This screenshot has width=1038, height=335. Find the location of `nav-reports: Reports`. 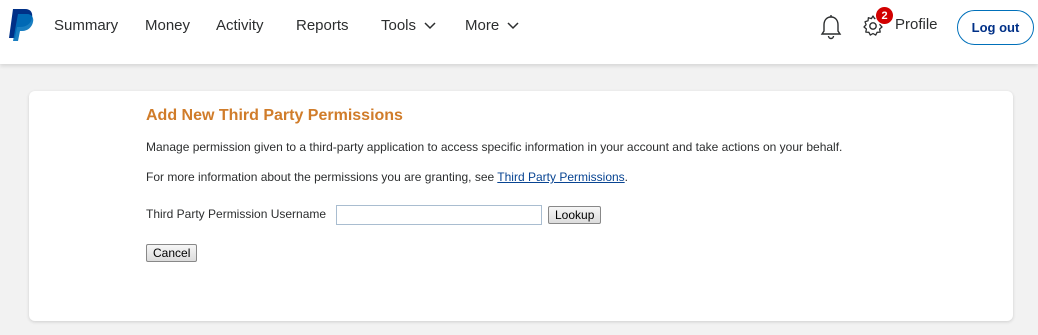

nav-reports: Reports is located at coordinates (322, 26).